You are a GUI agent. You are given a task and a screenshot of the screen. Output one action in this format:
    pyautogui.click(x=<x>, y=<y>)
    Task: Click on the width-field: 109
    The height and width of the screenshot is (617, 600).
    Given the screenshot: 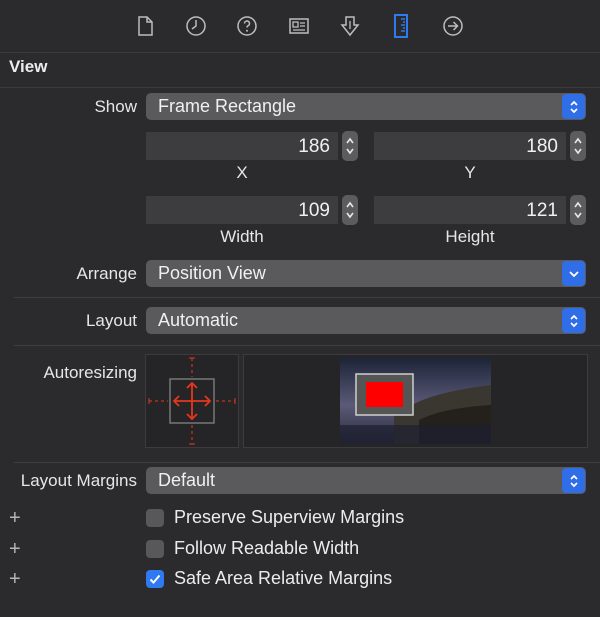 What is the action you would take?
    pyautogui.click(x=242, y=209)
    